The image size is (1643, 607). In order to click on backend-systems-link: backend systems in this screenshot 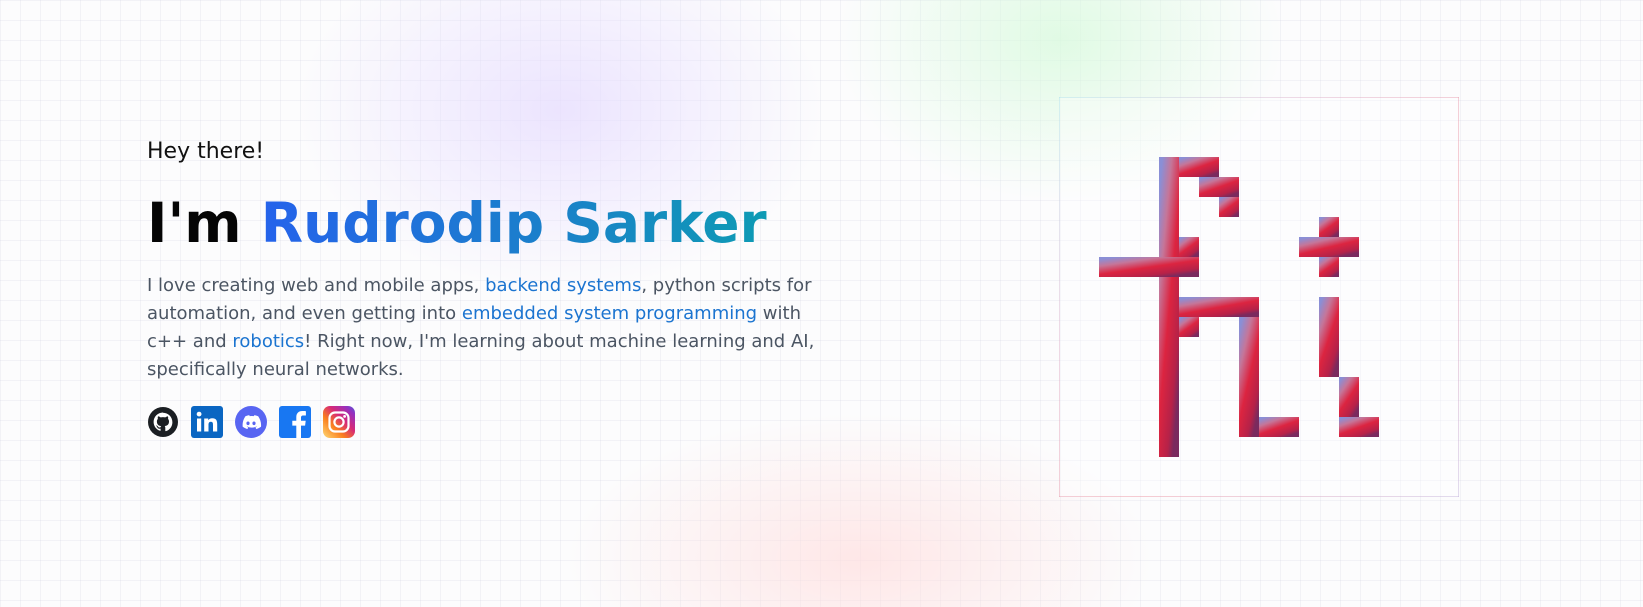, I will do `click(563, 285)`.